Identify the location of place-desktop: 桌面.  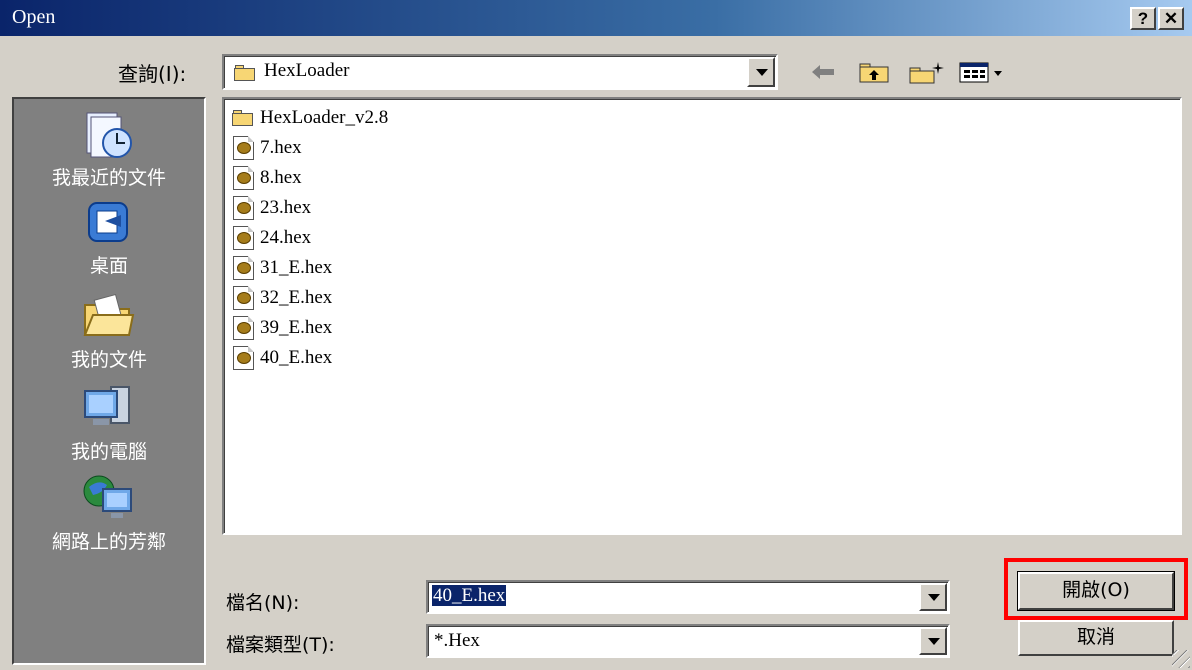
(109, 241).